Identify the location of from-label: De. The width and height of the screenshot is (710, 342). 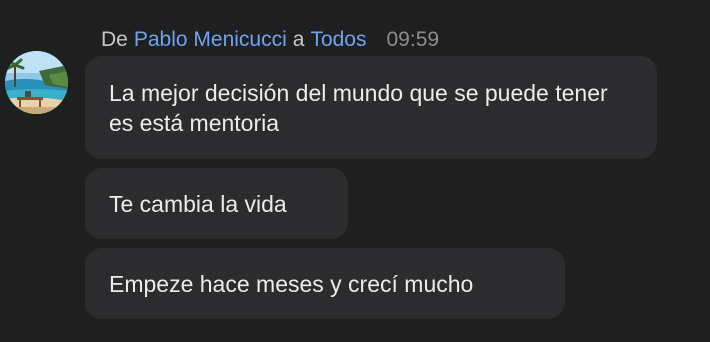
(114, 39).